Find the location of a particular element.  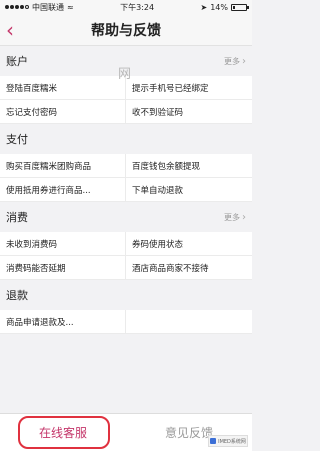

watermark: 网 is located at coordinates (125, 74).